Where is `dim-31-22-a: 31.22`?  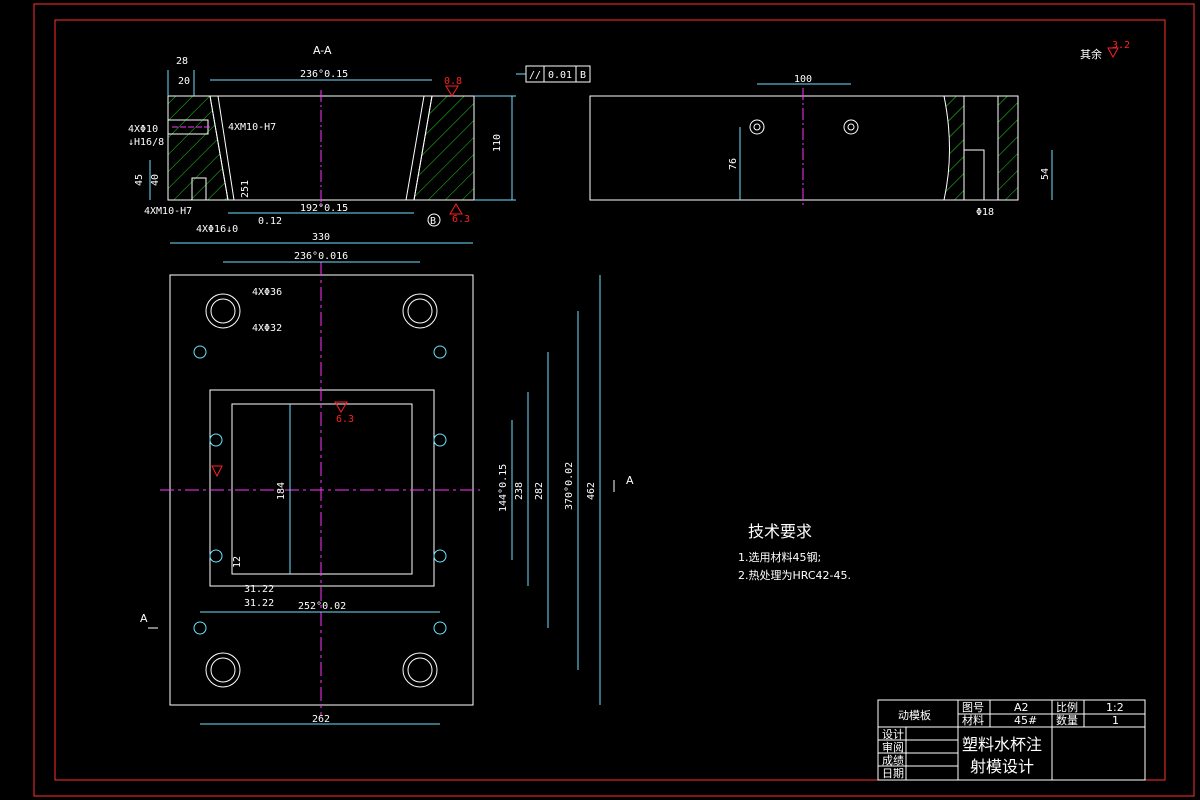
dim-31-22-a: 31.22 is located at coordinates (259, 589).